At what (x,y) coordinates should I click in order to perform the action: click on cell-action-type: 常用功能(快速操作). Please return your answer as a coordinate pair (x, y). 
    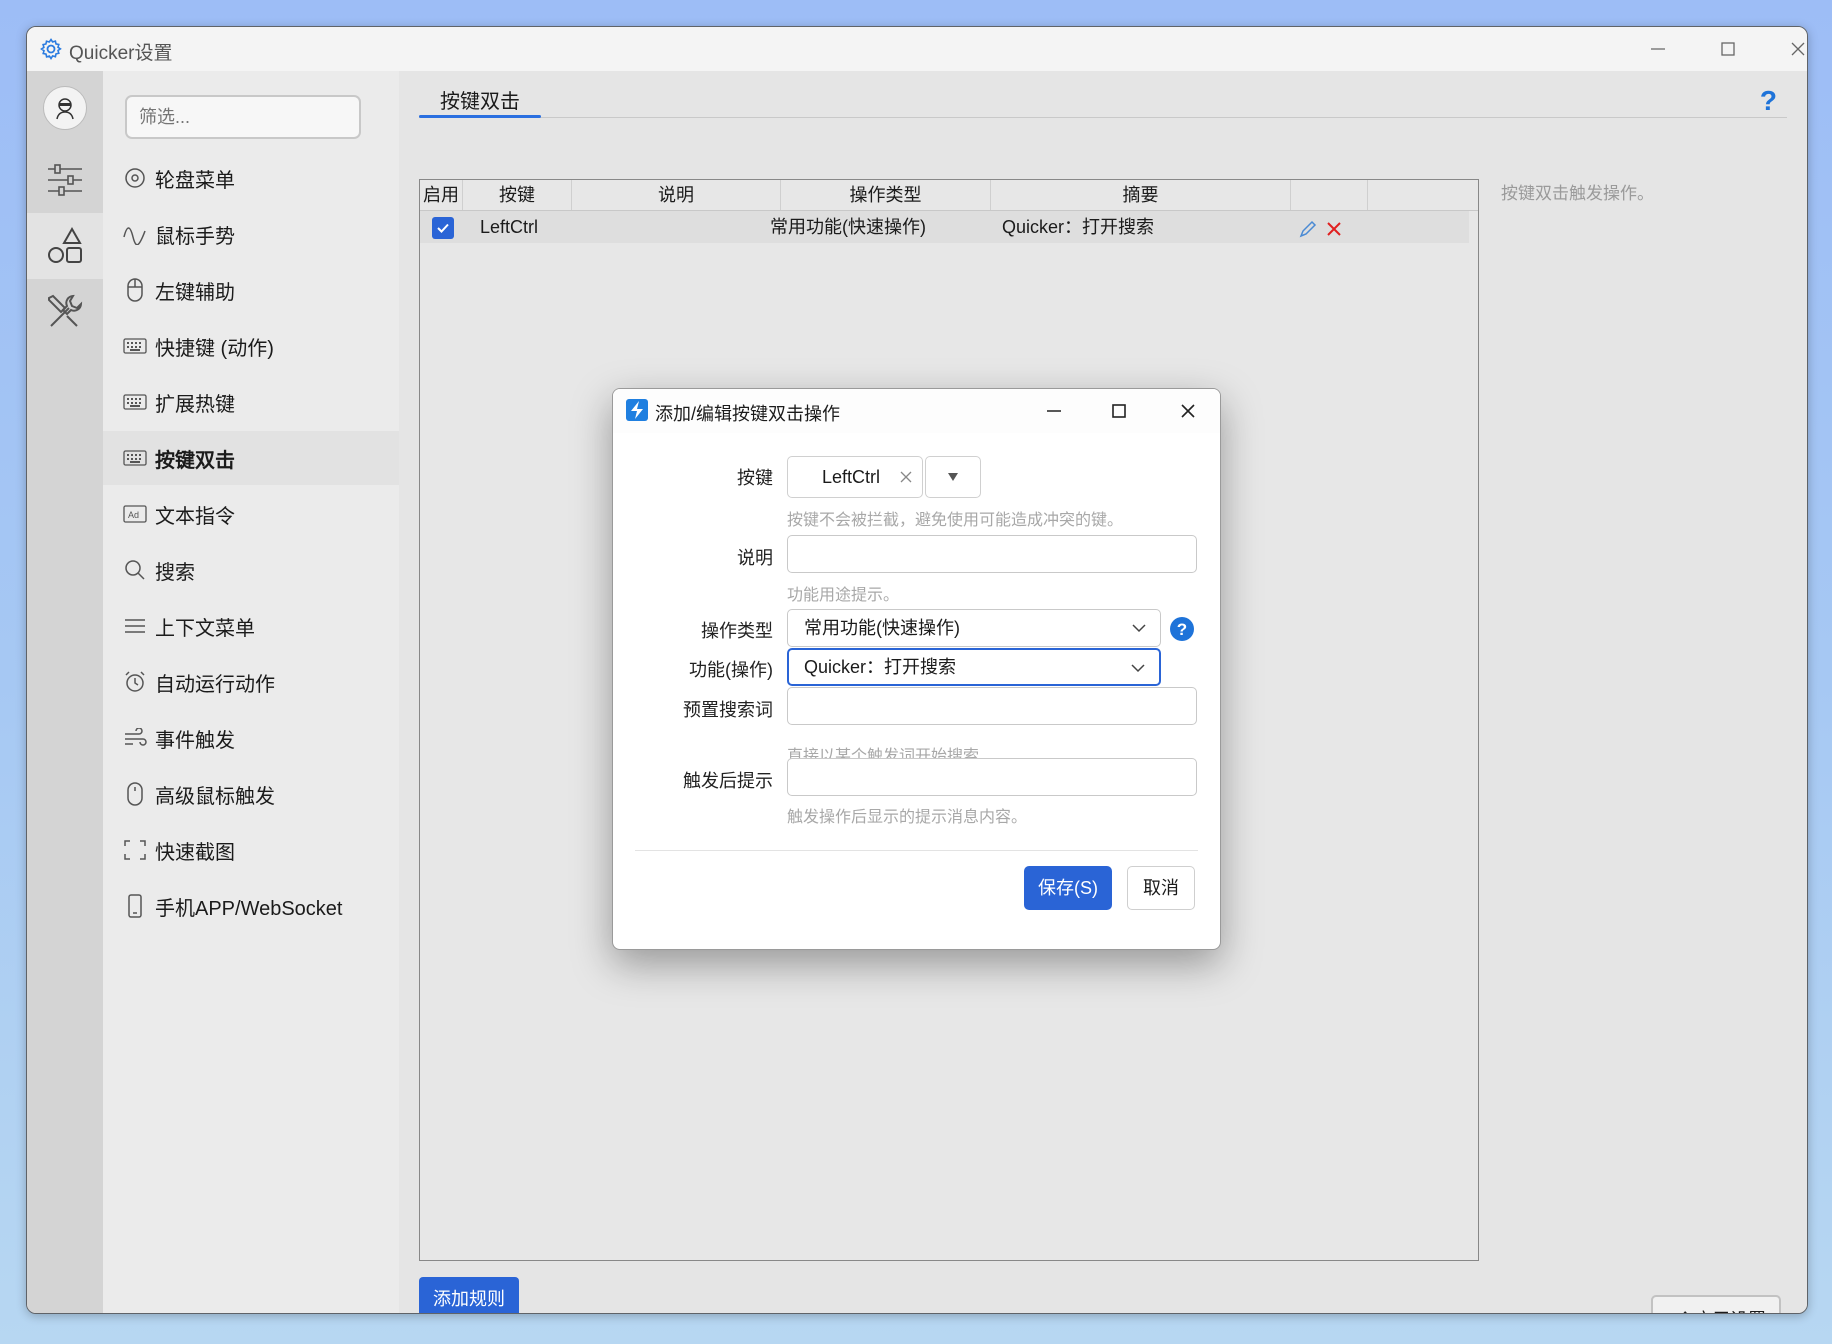
    Looking at the image, I should click on (848, 227).